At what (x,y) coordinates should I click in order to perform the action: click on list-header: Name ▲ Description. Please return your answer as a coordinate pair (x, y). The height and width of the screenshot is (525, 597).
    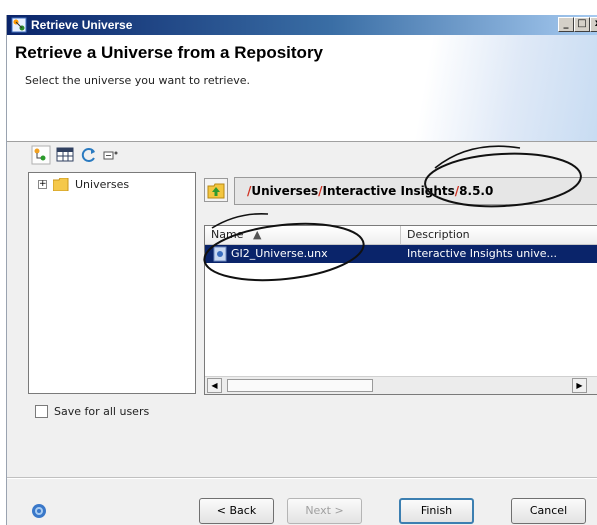
    Looking at the image, I should click on (401, 235).